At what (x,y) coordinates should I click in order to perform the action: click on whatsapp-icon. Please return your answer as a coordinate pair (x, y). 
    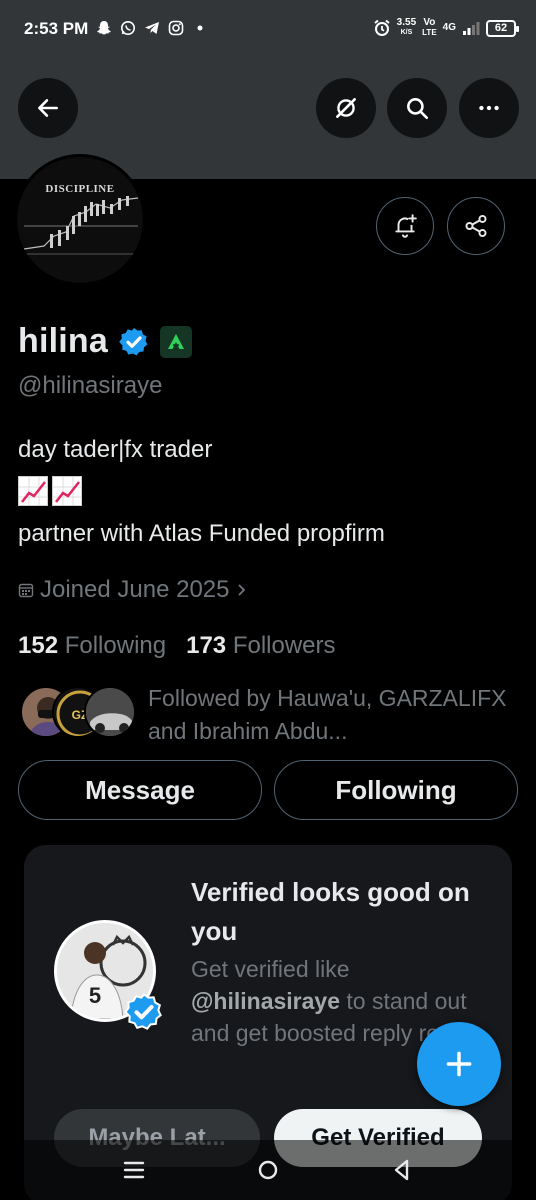
    Looking at the image, I should click on (128, 28).